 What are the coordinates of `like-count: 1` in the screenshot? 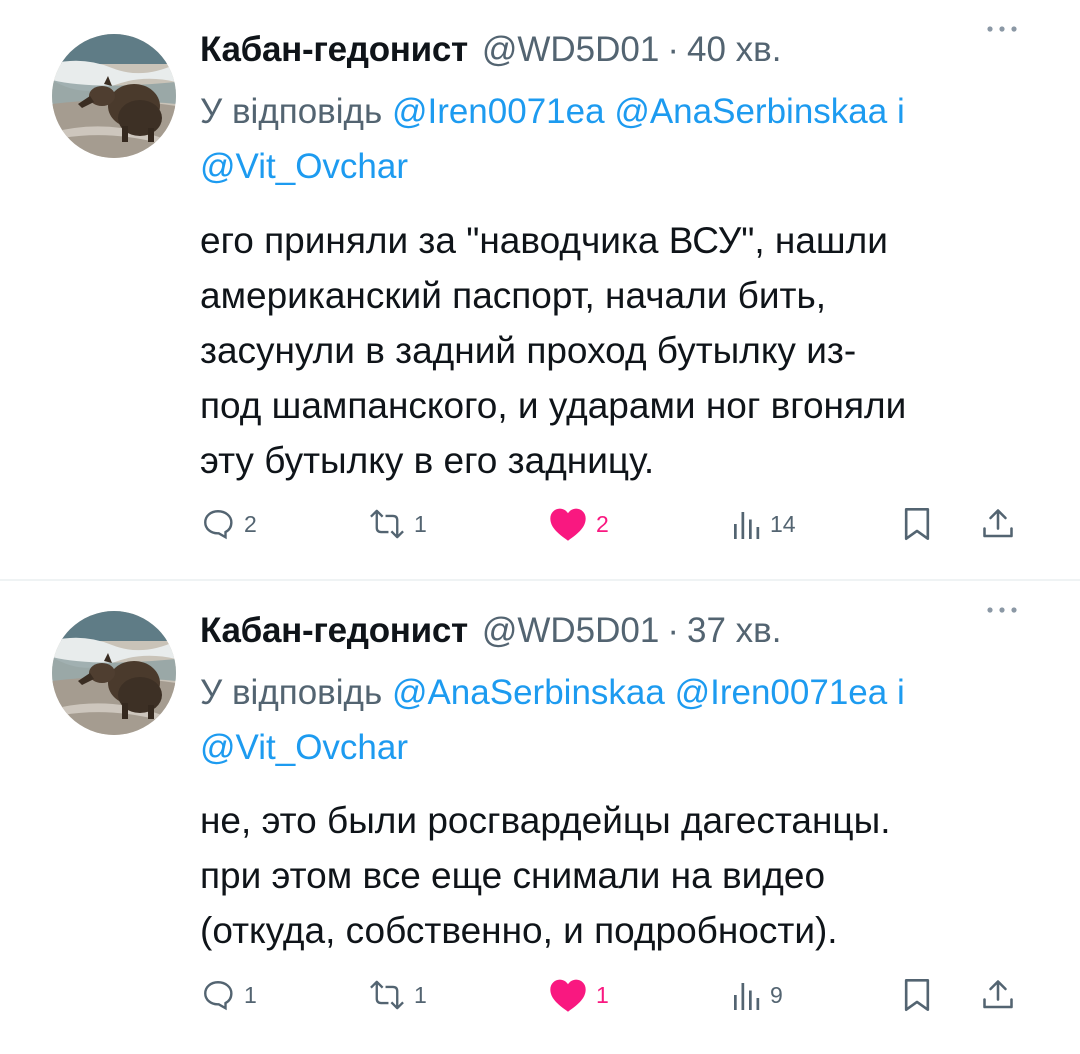 It's located at (602, 994).